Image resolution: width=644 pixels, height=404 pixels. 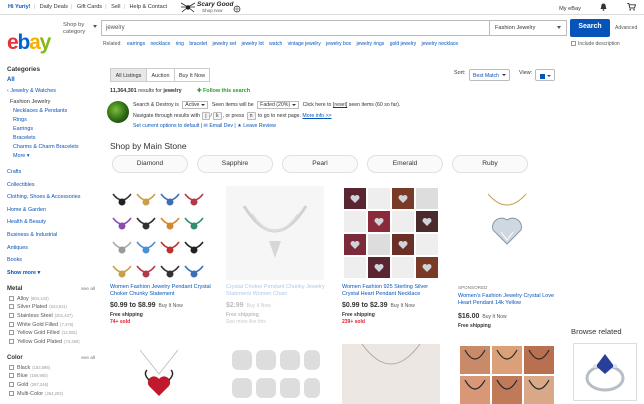 I want to click on active-select: Active, so click(x=195, y=105).